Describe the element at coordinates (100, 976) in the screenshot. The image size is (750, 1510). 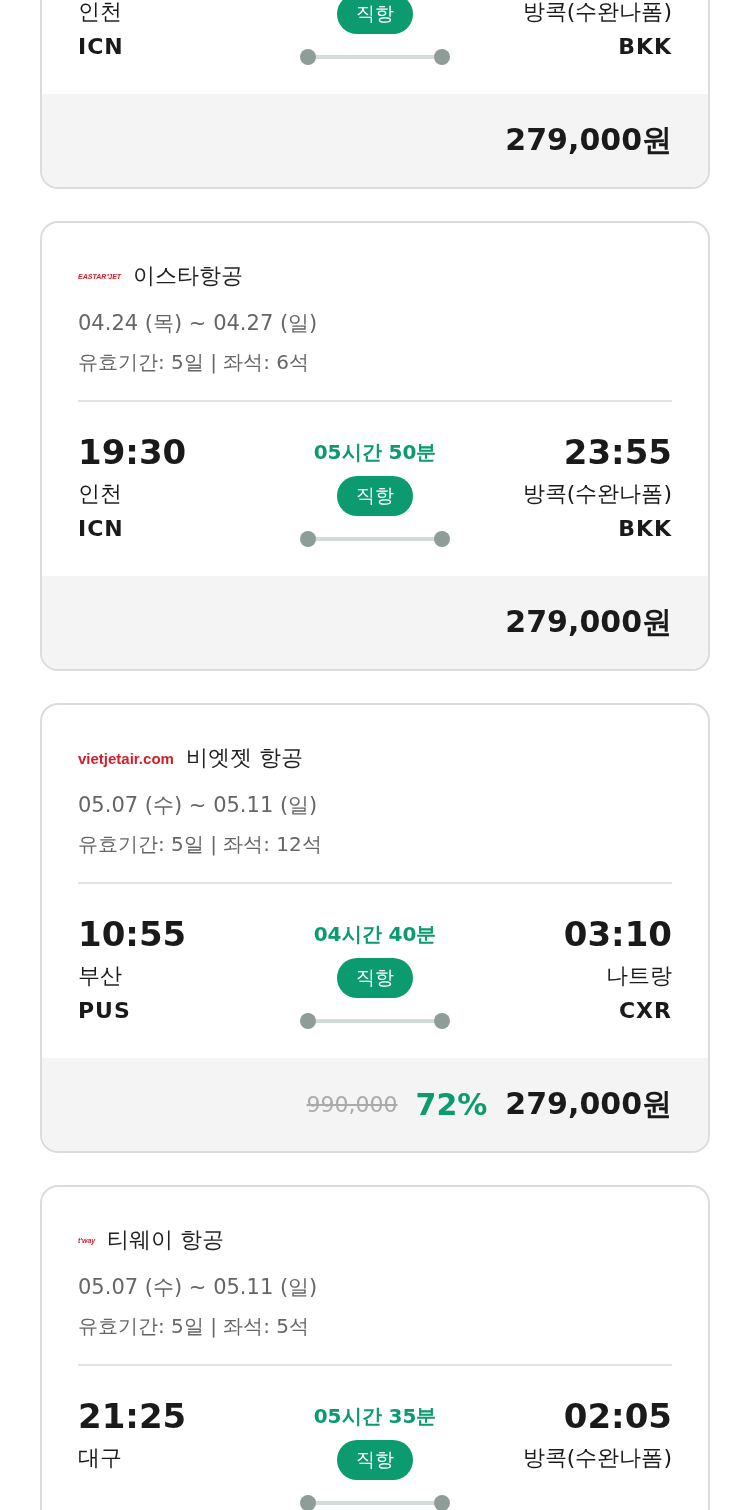
I see `departure-city: 부산` at that location.